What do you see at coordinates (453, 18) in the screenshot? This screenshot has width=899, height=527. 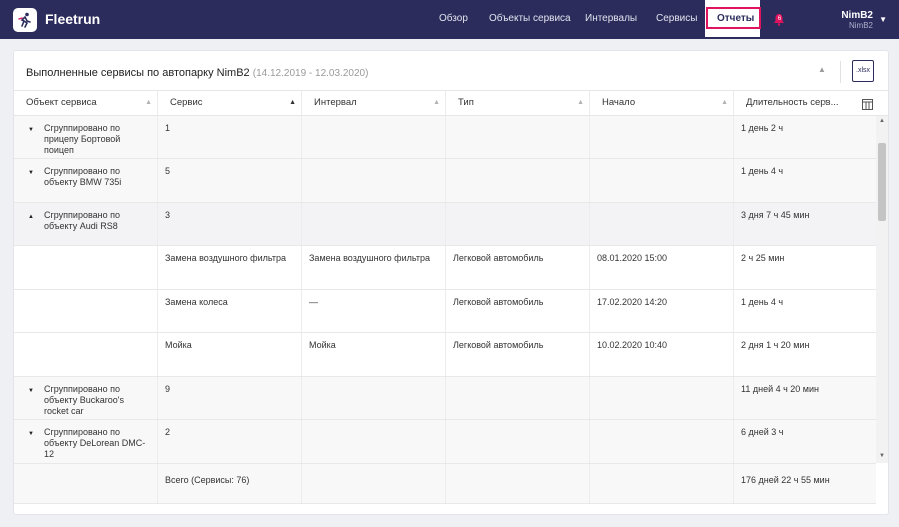 I see `nav-overview: Обзор` at bounding box center [453, 18].